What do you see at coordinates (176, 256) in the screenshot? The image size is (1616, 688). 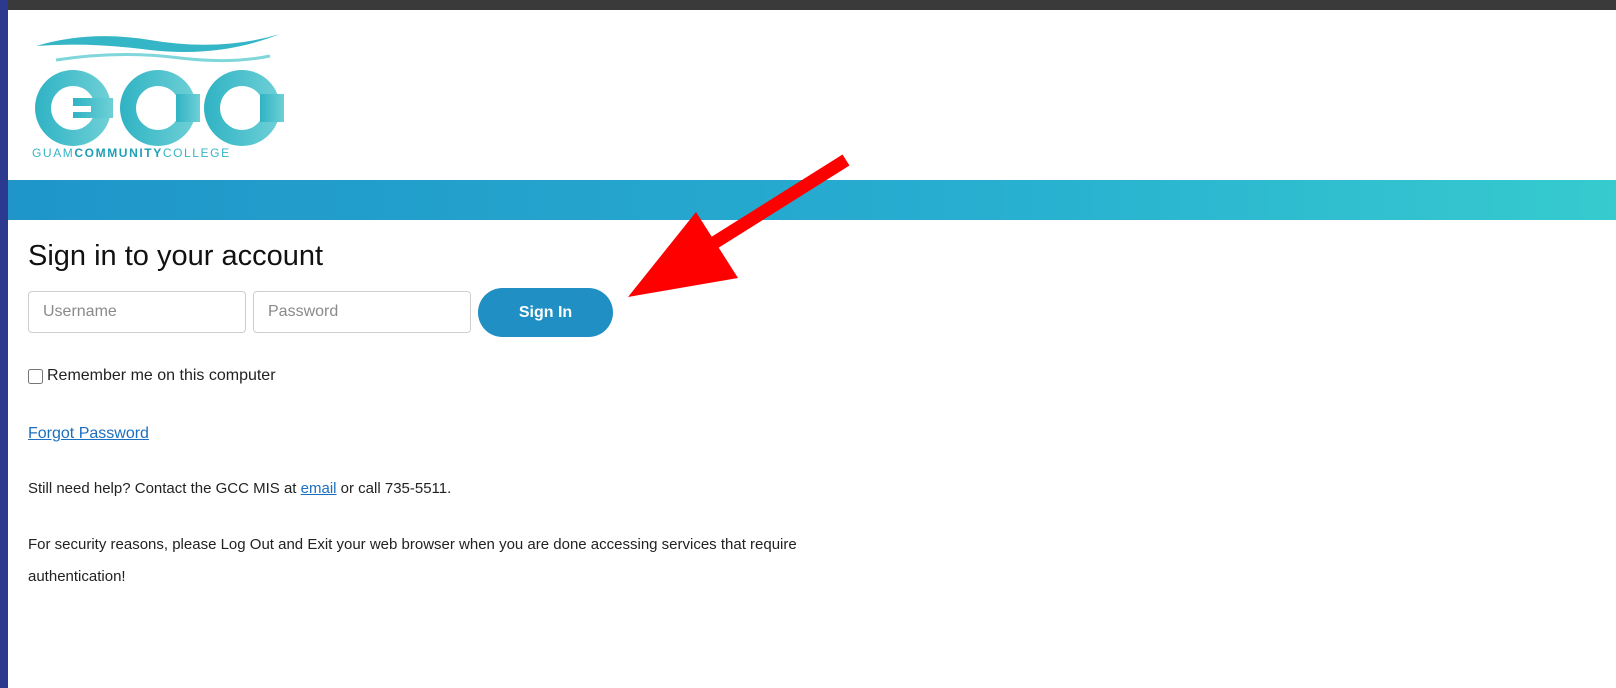 I see `page-title: Sign in to your account` at bounding box center [176, 256].